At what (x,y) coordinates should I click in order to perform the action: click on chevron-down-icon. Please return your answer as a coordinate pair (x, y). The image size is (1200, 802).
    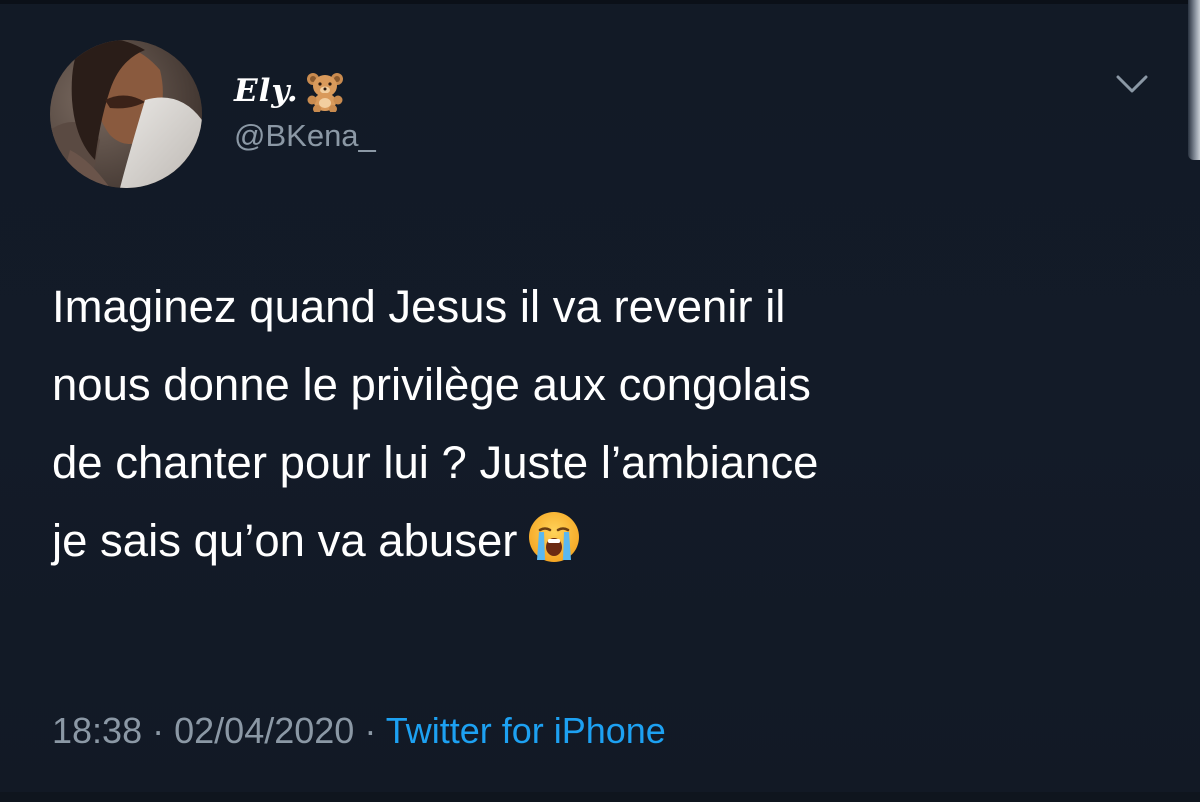
    Looking at the image, I should click on (1132, 84).